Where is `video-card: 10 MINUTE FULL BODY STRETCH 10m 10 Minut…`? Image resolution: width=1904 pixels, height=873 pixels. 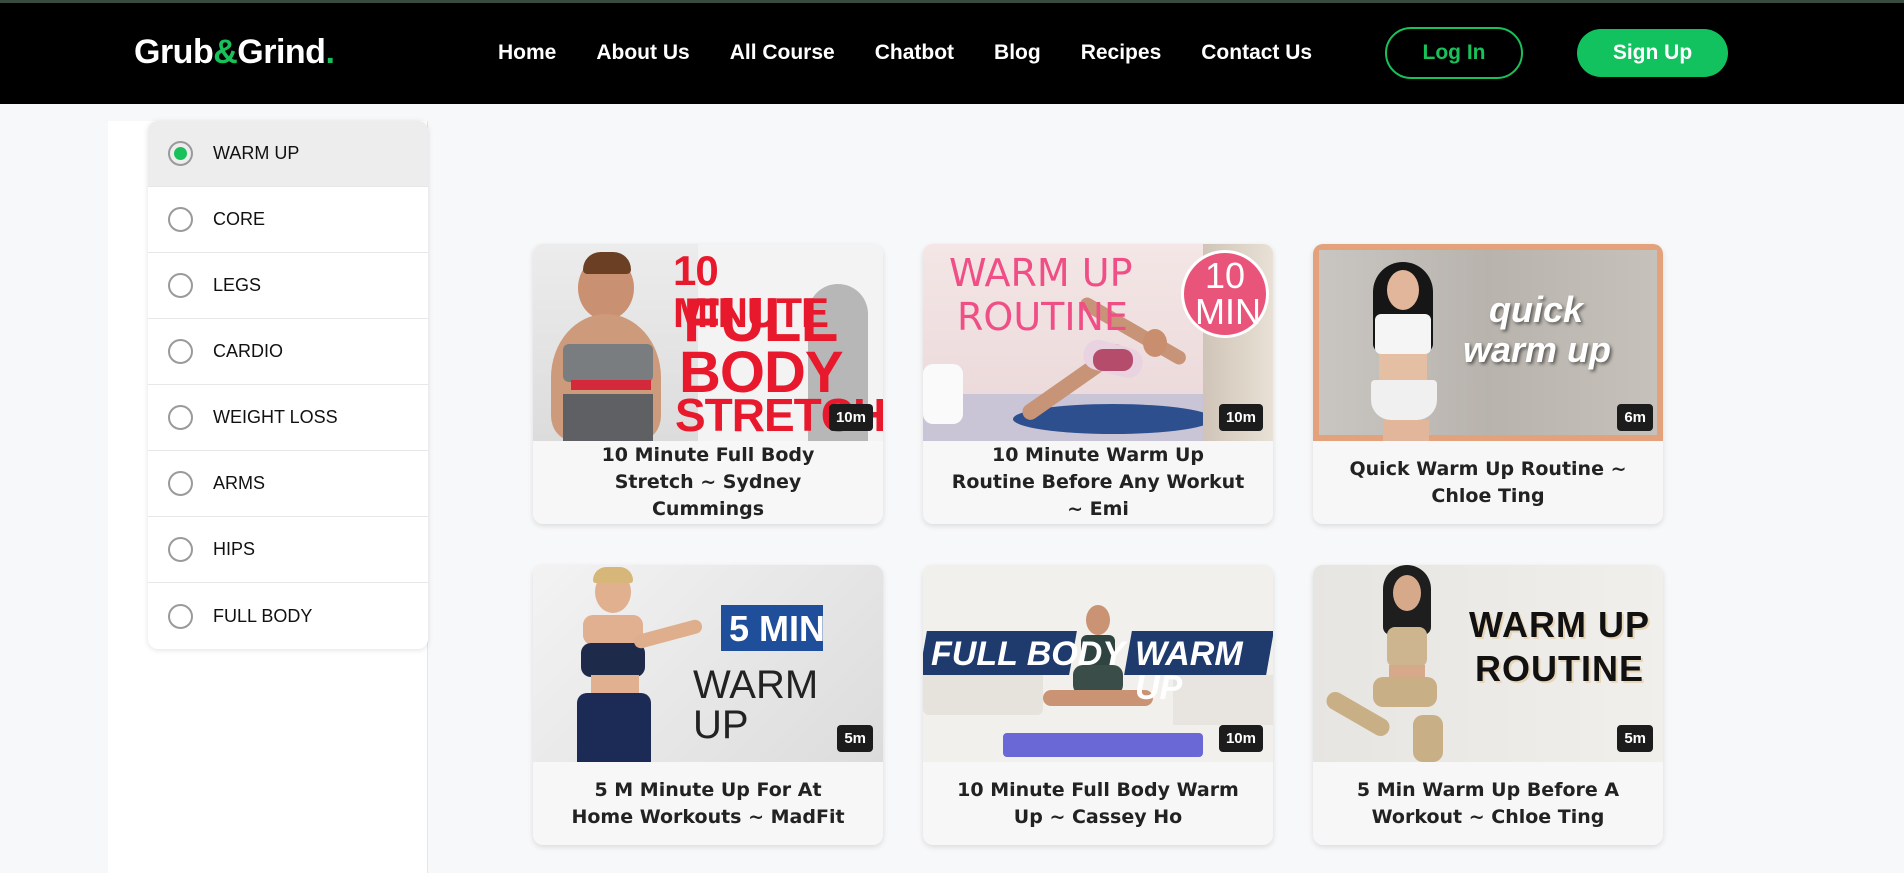
video-card: 10 MINUTE FULL BODY STRETCH 10m 10 Minut… is located at coordinates (708, 384).